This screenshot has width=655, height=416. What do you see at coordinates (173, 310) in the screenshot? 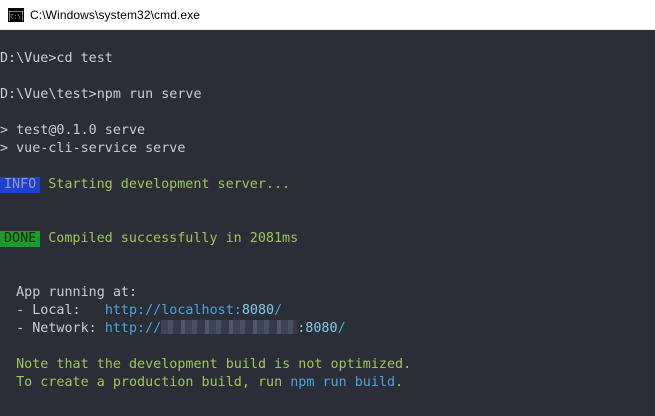
I see `local-url-host: http://localhost:` at bounding box center [173, 310].